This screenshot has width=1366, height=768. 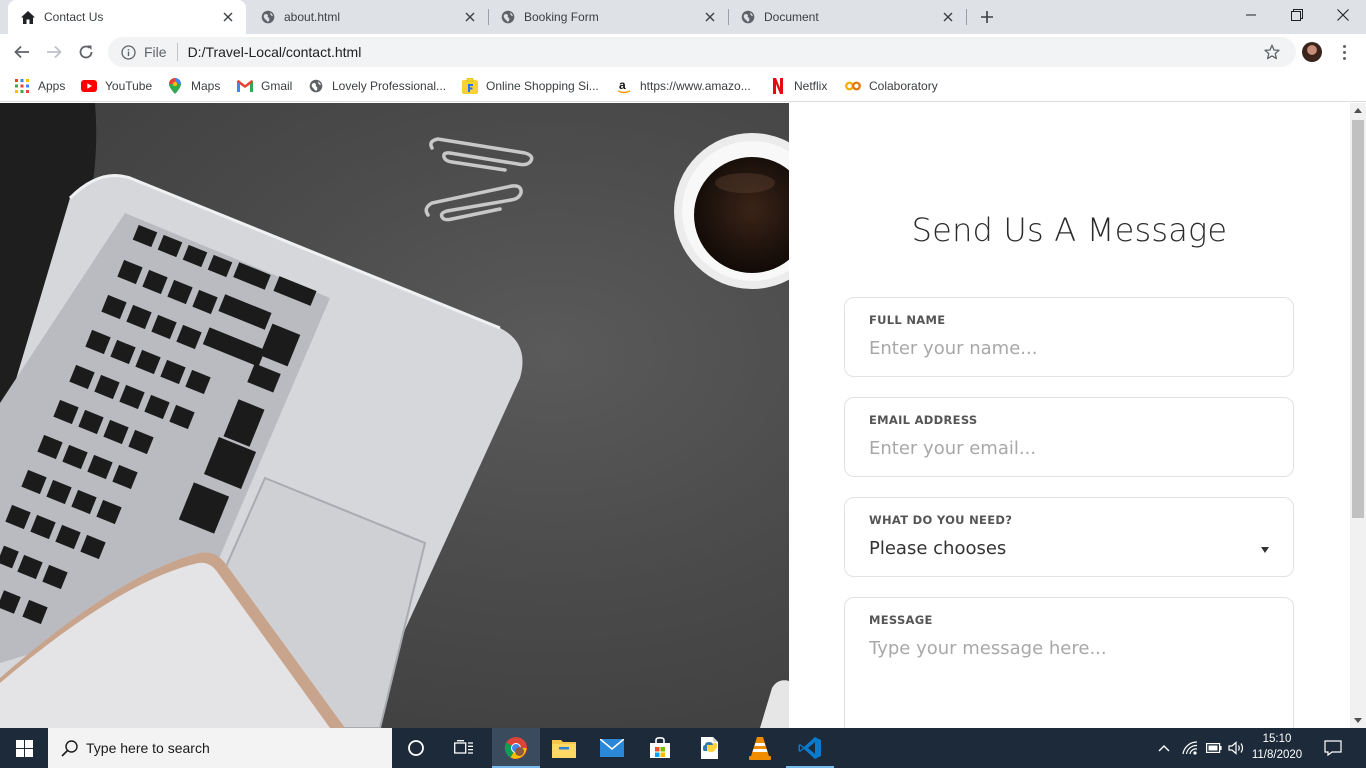 I want to click on volume-icon, so click(x=1237, y=748).